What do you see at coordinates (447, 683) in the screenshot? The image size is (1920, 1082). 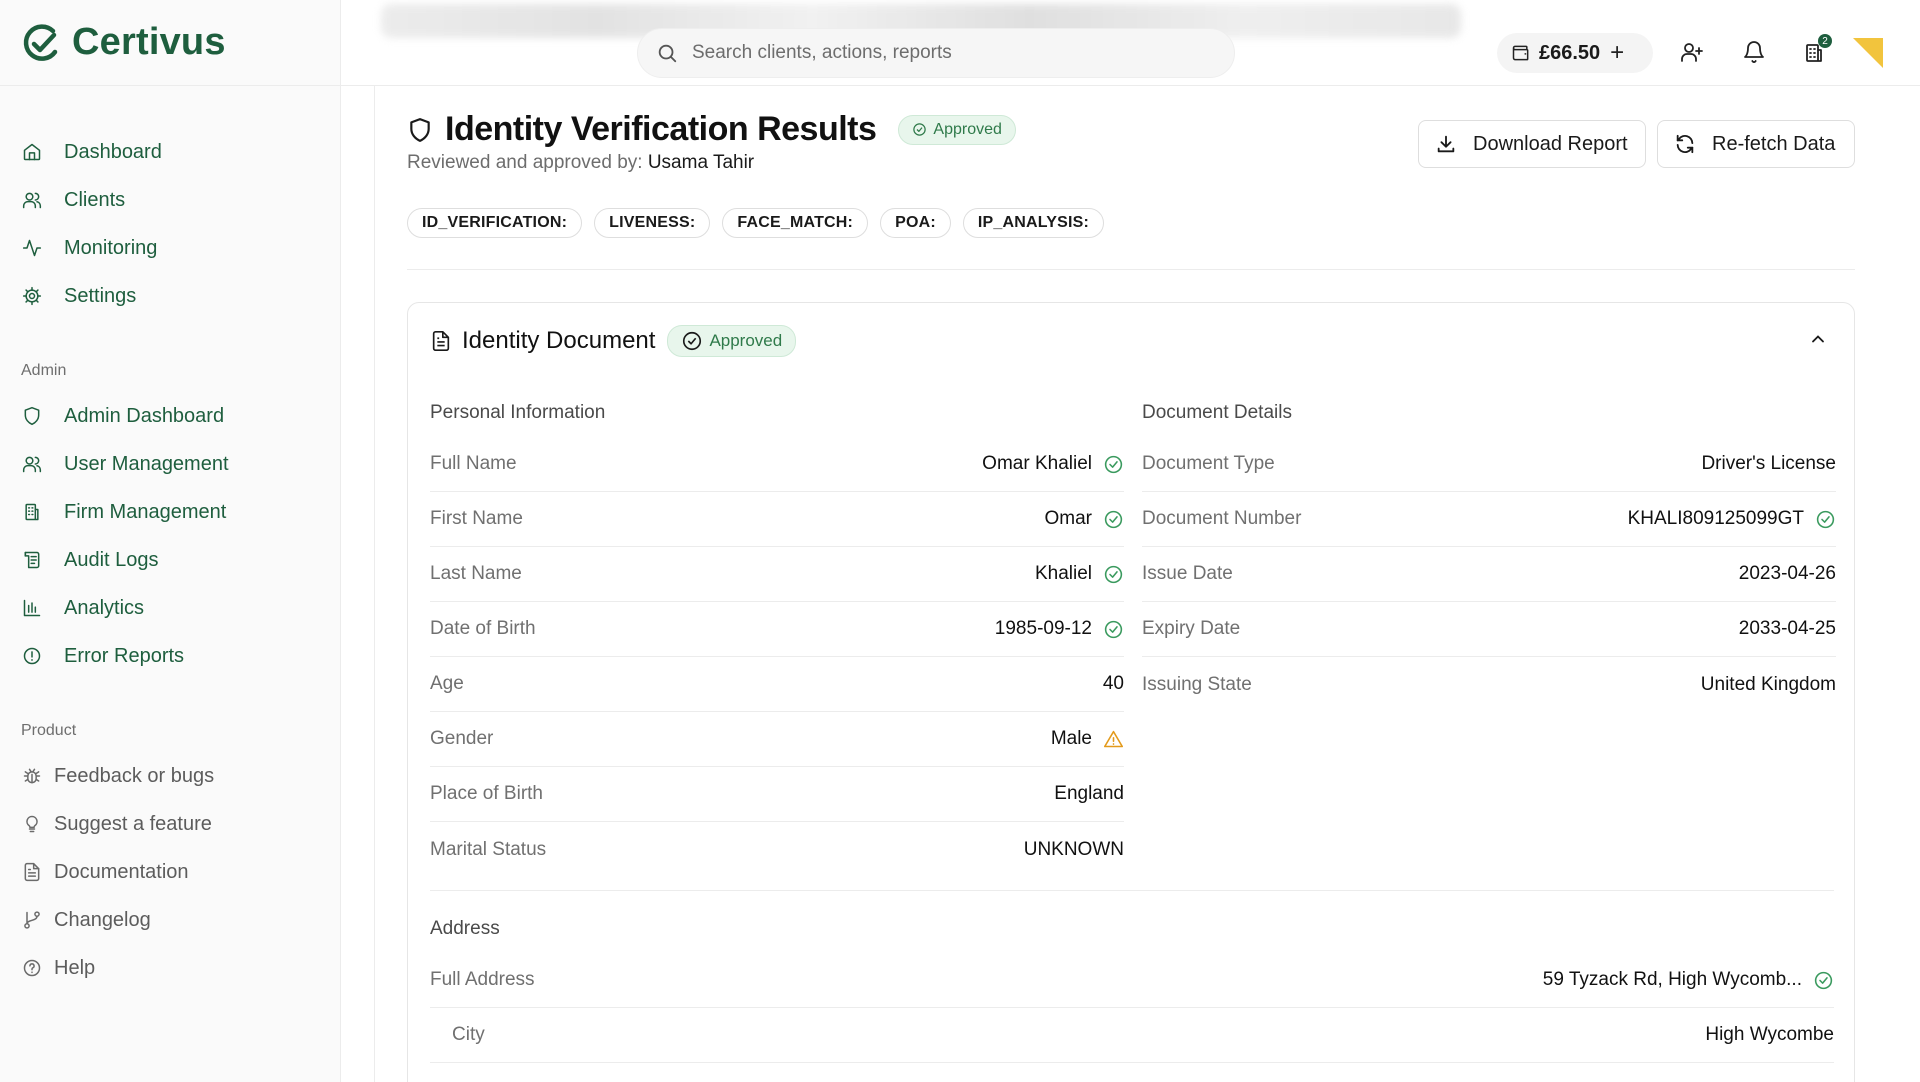 I see `field-label: Age` at bounding box center [447, 683].